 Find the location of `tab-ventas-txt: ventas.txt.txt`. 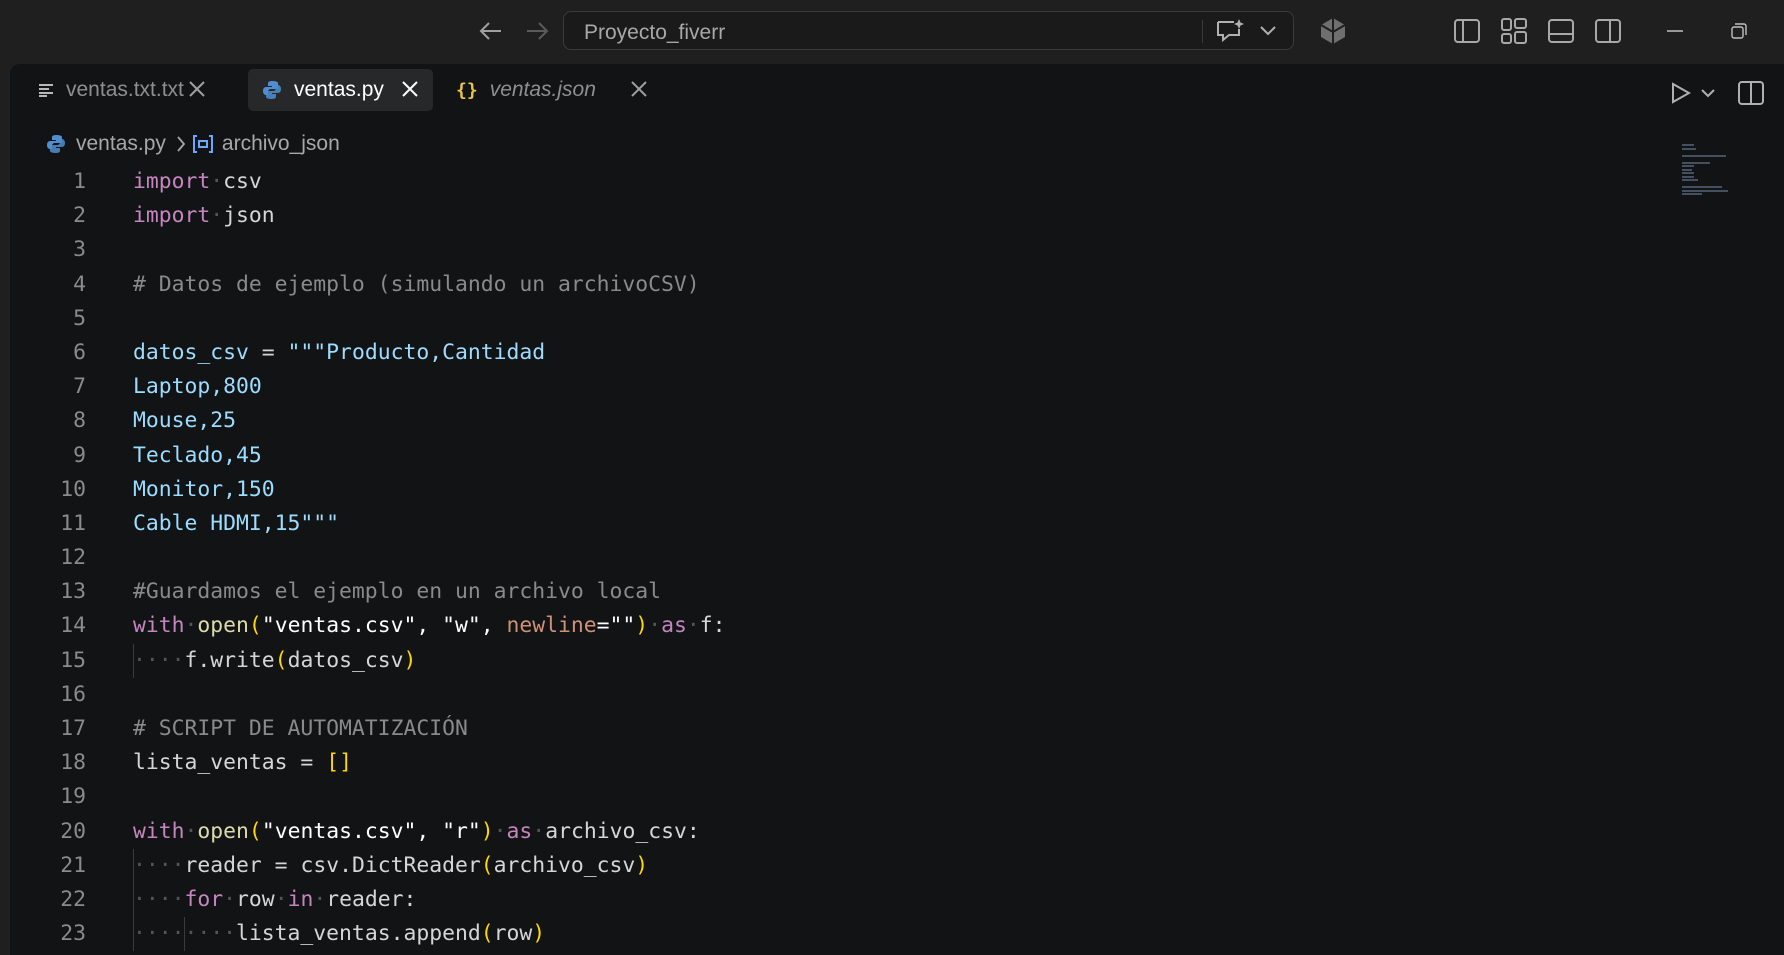

tab-ventas-txt: ventas.txt.txt is located at coordinates (122, 90).